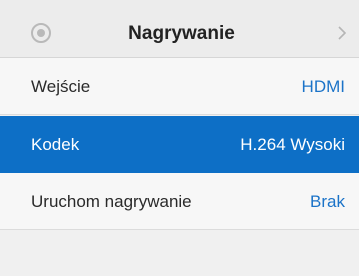 The image size is (359, 276). What do you see at coordinates (181, 33) in the screenshot?
I see `page-title: Nagrywanie` at bounding box center [181, 33].